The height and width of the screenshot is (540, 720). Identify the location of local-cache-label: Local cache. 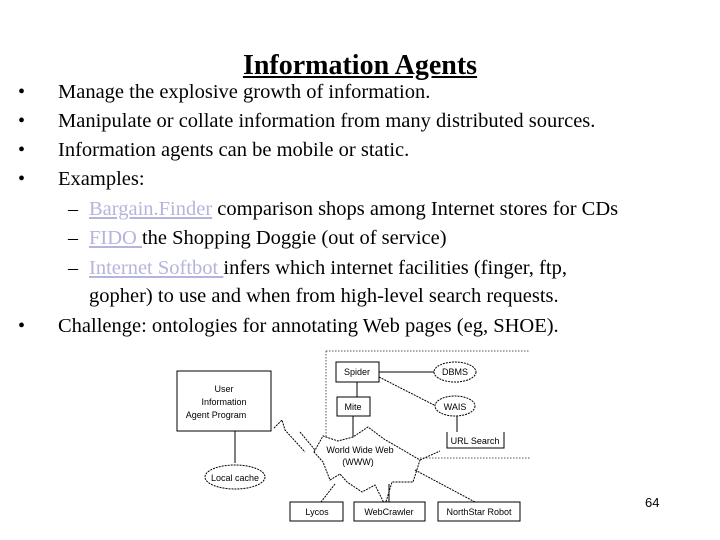
(235, 478).